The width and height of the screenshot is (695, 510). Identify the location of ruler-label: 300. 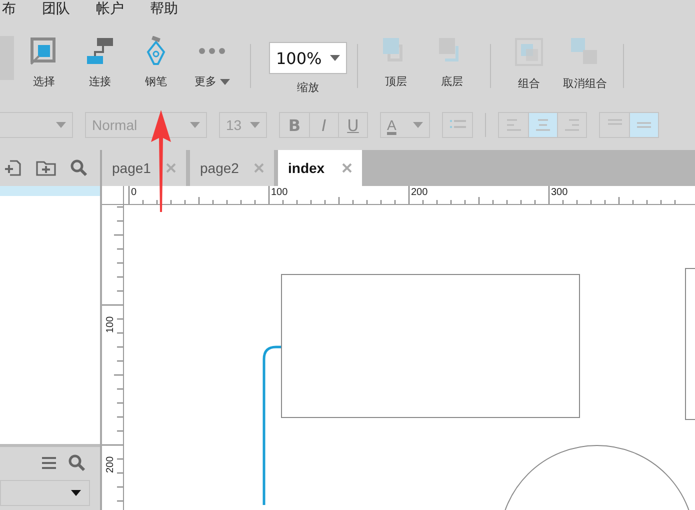
(559, 193).